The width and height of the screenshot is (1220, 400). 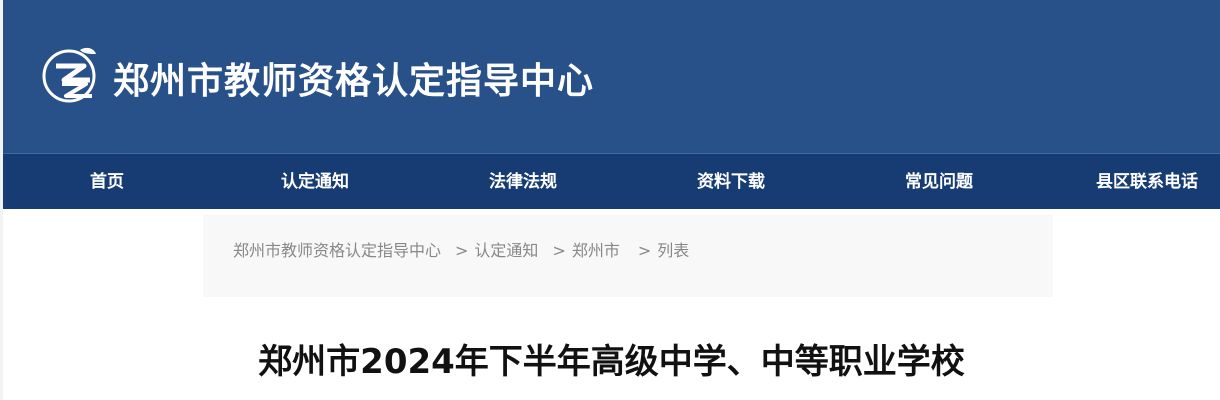 I want to click on nav-item-laws: 法律法规, so click(x=523, y=181).